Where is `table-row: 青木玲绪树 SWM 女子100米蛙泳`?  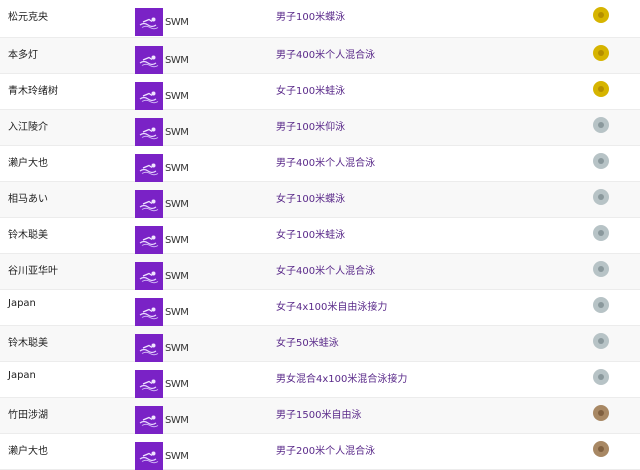
table-row: 青木玲绪树 SWM 女子100米蛙泳 is located at coordinates (320, 92).